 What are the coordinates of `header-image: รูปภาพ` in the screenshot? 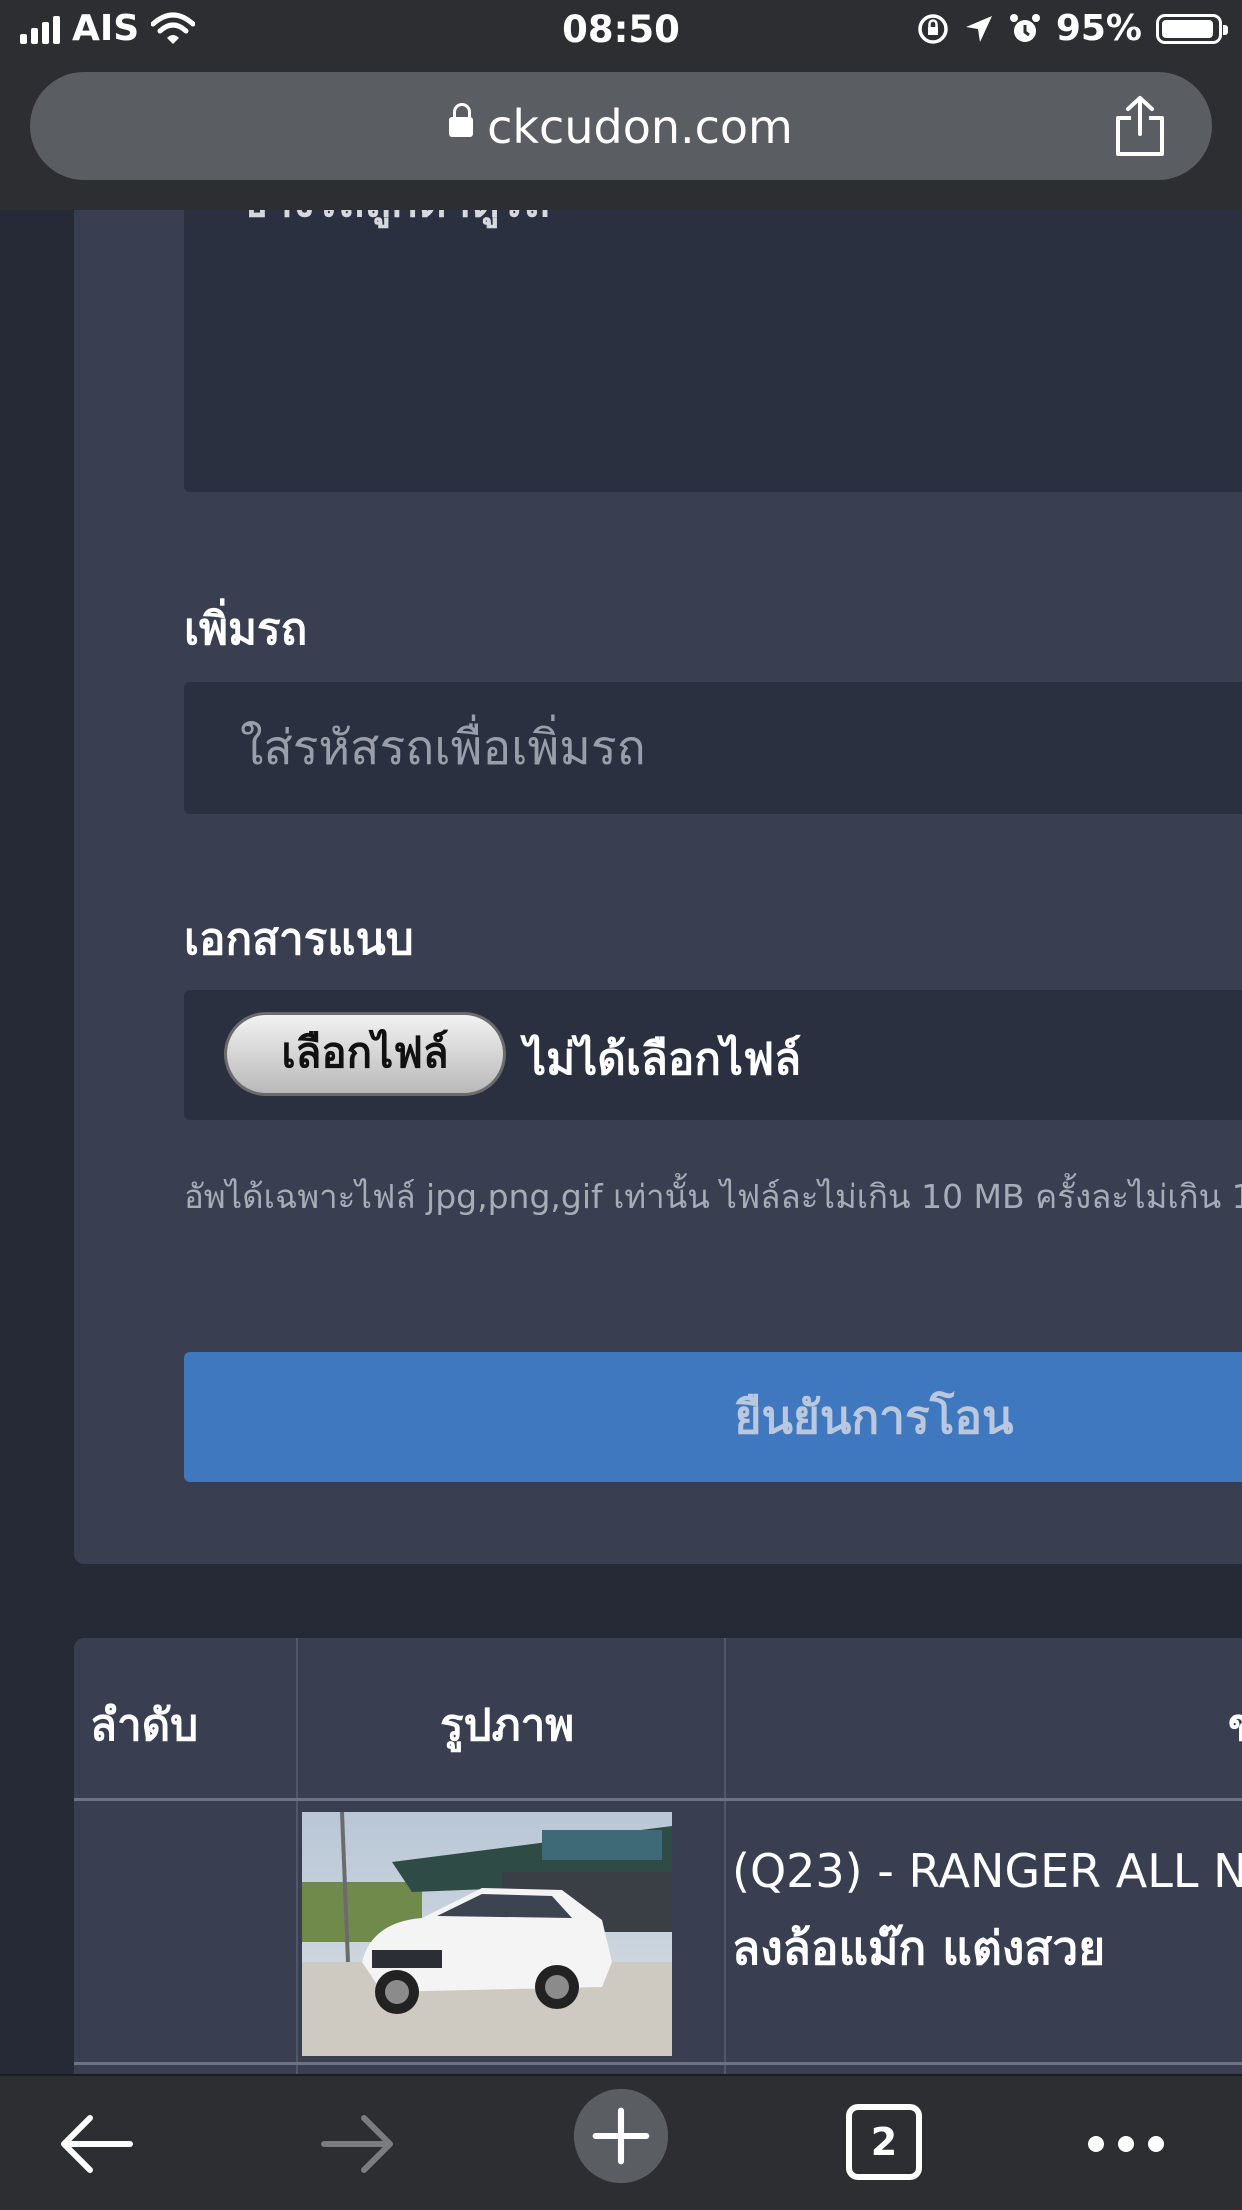 It's located at (507, 1725).